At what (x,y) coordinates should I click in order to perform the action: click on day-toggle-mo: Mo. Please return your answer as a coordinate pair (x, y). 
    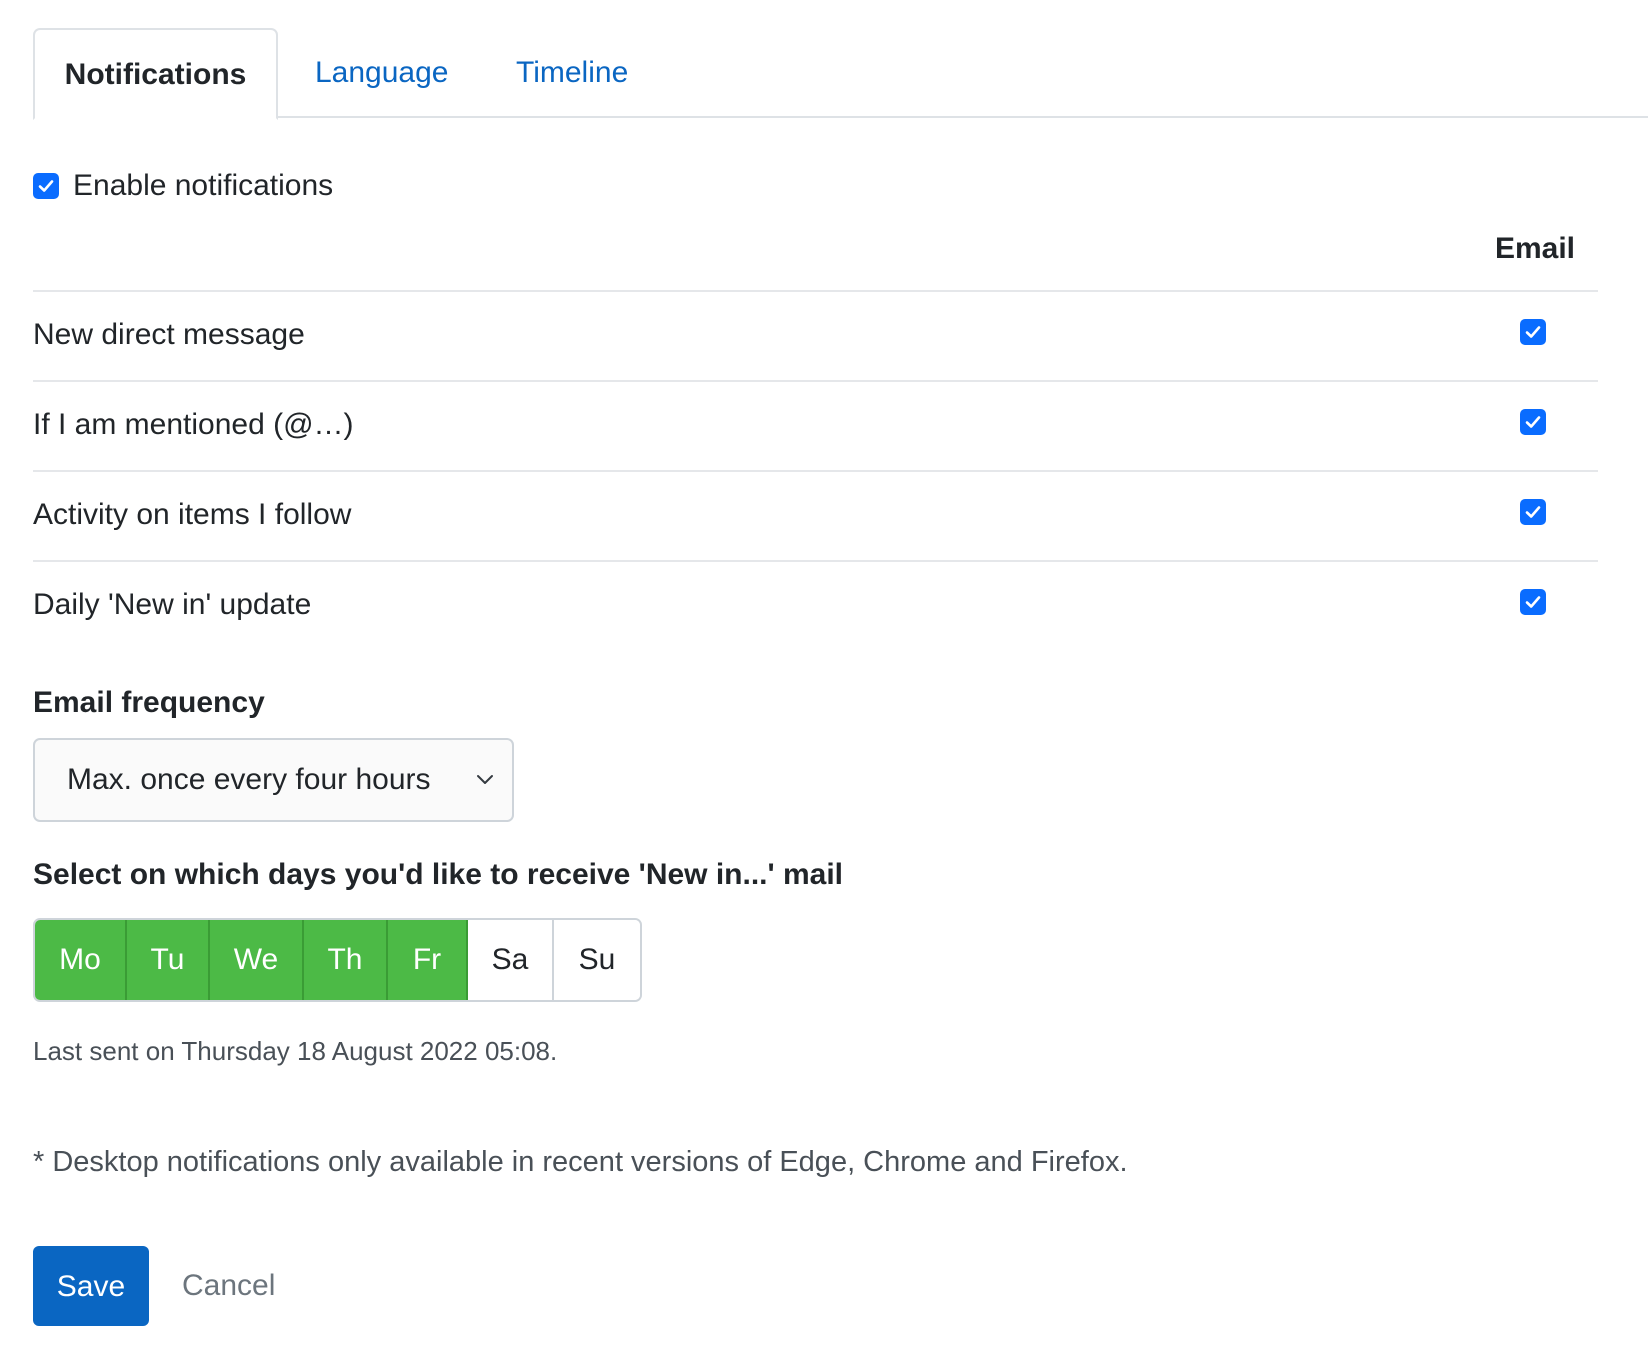
    Looking at the image, I should click on (81, 960).